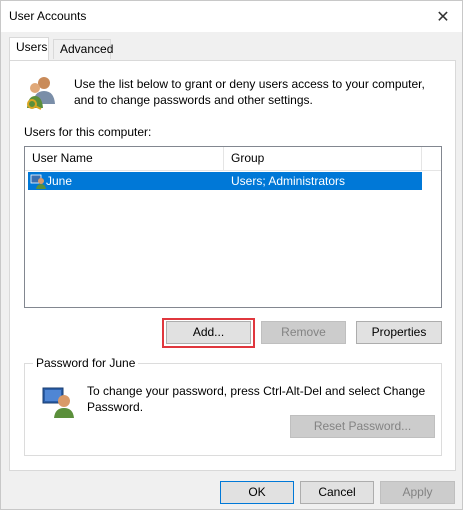  Describe the element at coordinates (38, 181) in the screenshot. I see `user-icon` at that location.